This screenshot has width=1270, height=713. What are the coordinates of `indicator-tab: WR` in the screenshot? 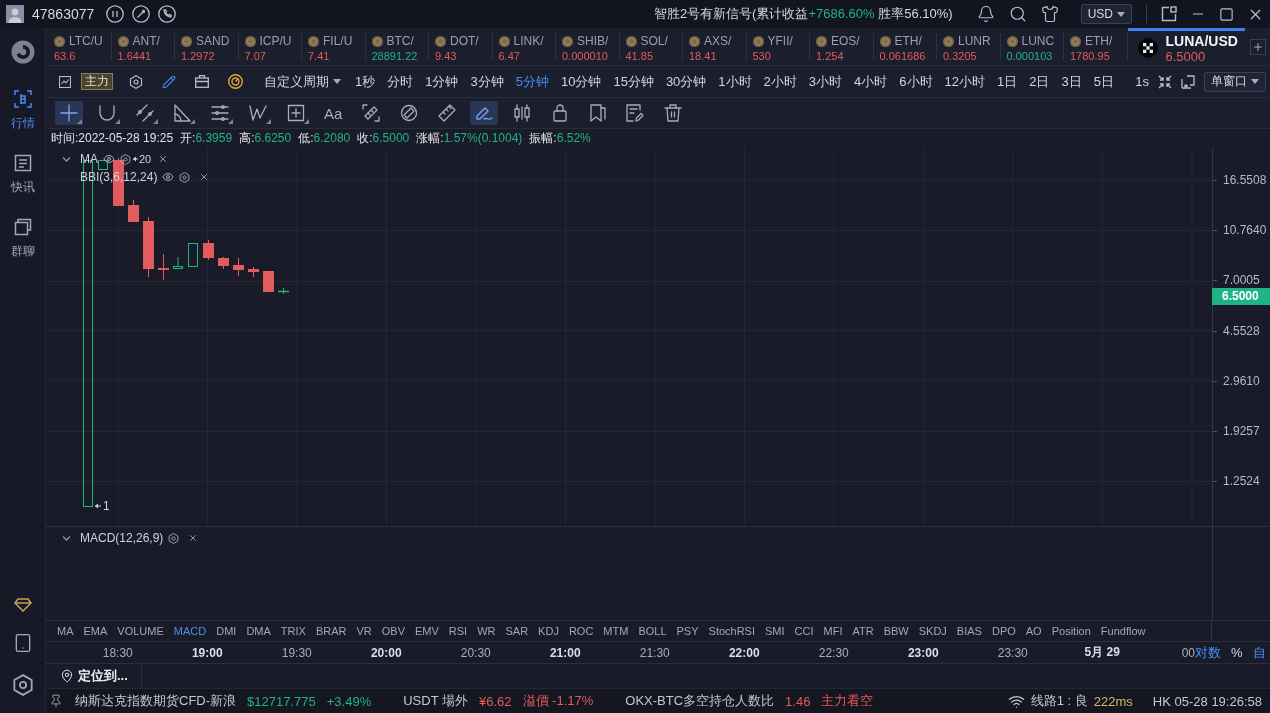 It's located at (486, 631).